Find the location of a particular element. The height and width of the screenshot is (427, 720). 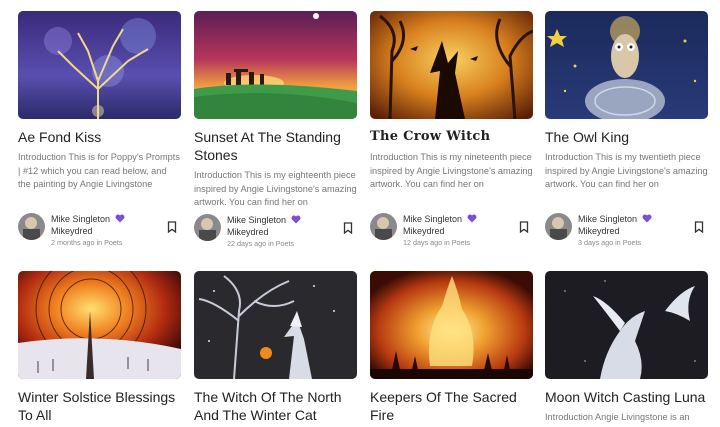

story-thumbnail-moon-witch is located at coordinates (626, 325).